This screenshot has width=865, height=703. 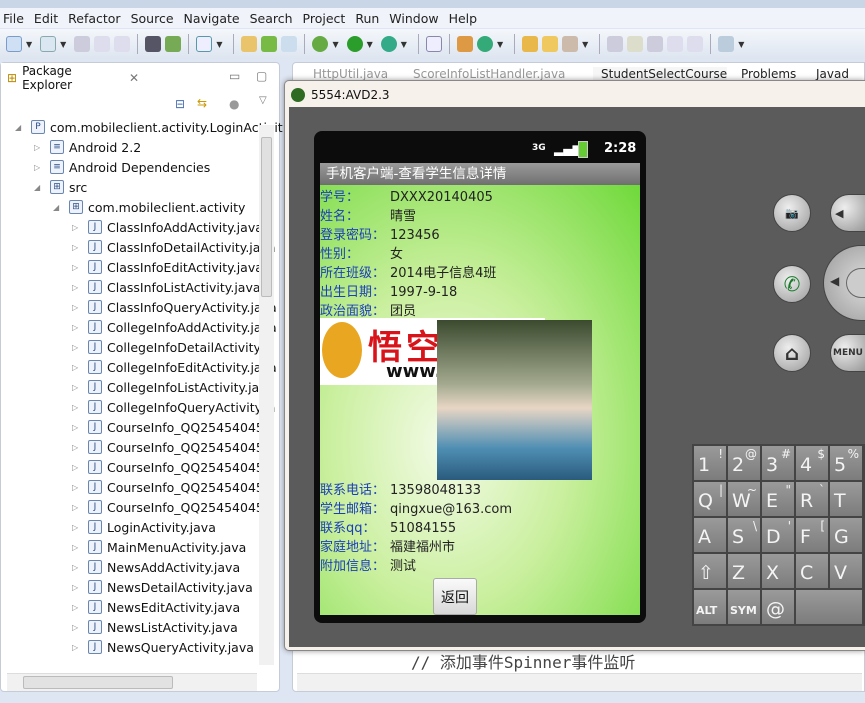 What do you see at coordinates (234, 104) in the screenshot?
I see `view-menu-icon: ●` at bounding box center [234, 104].